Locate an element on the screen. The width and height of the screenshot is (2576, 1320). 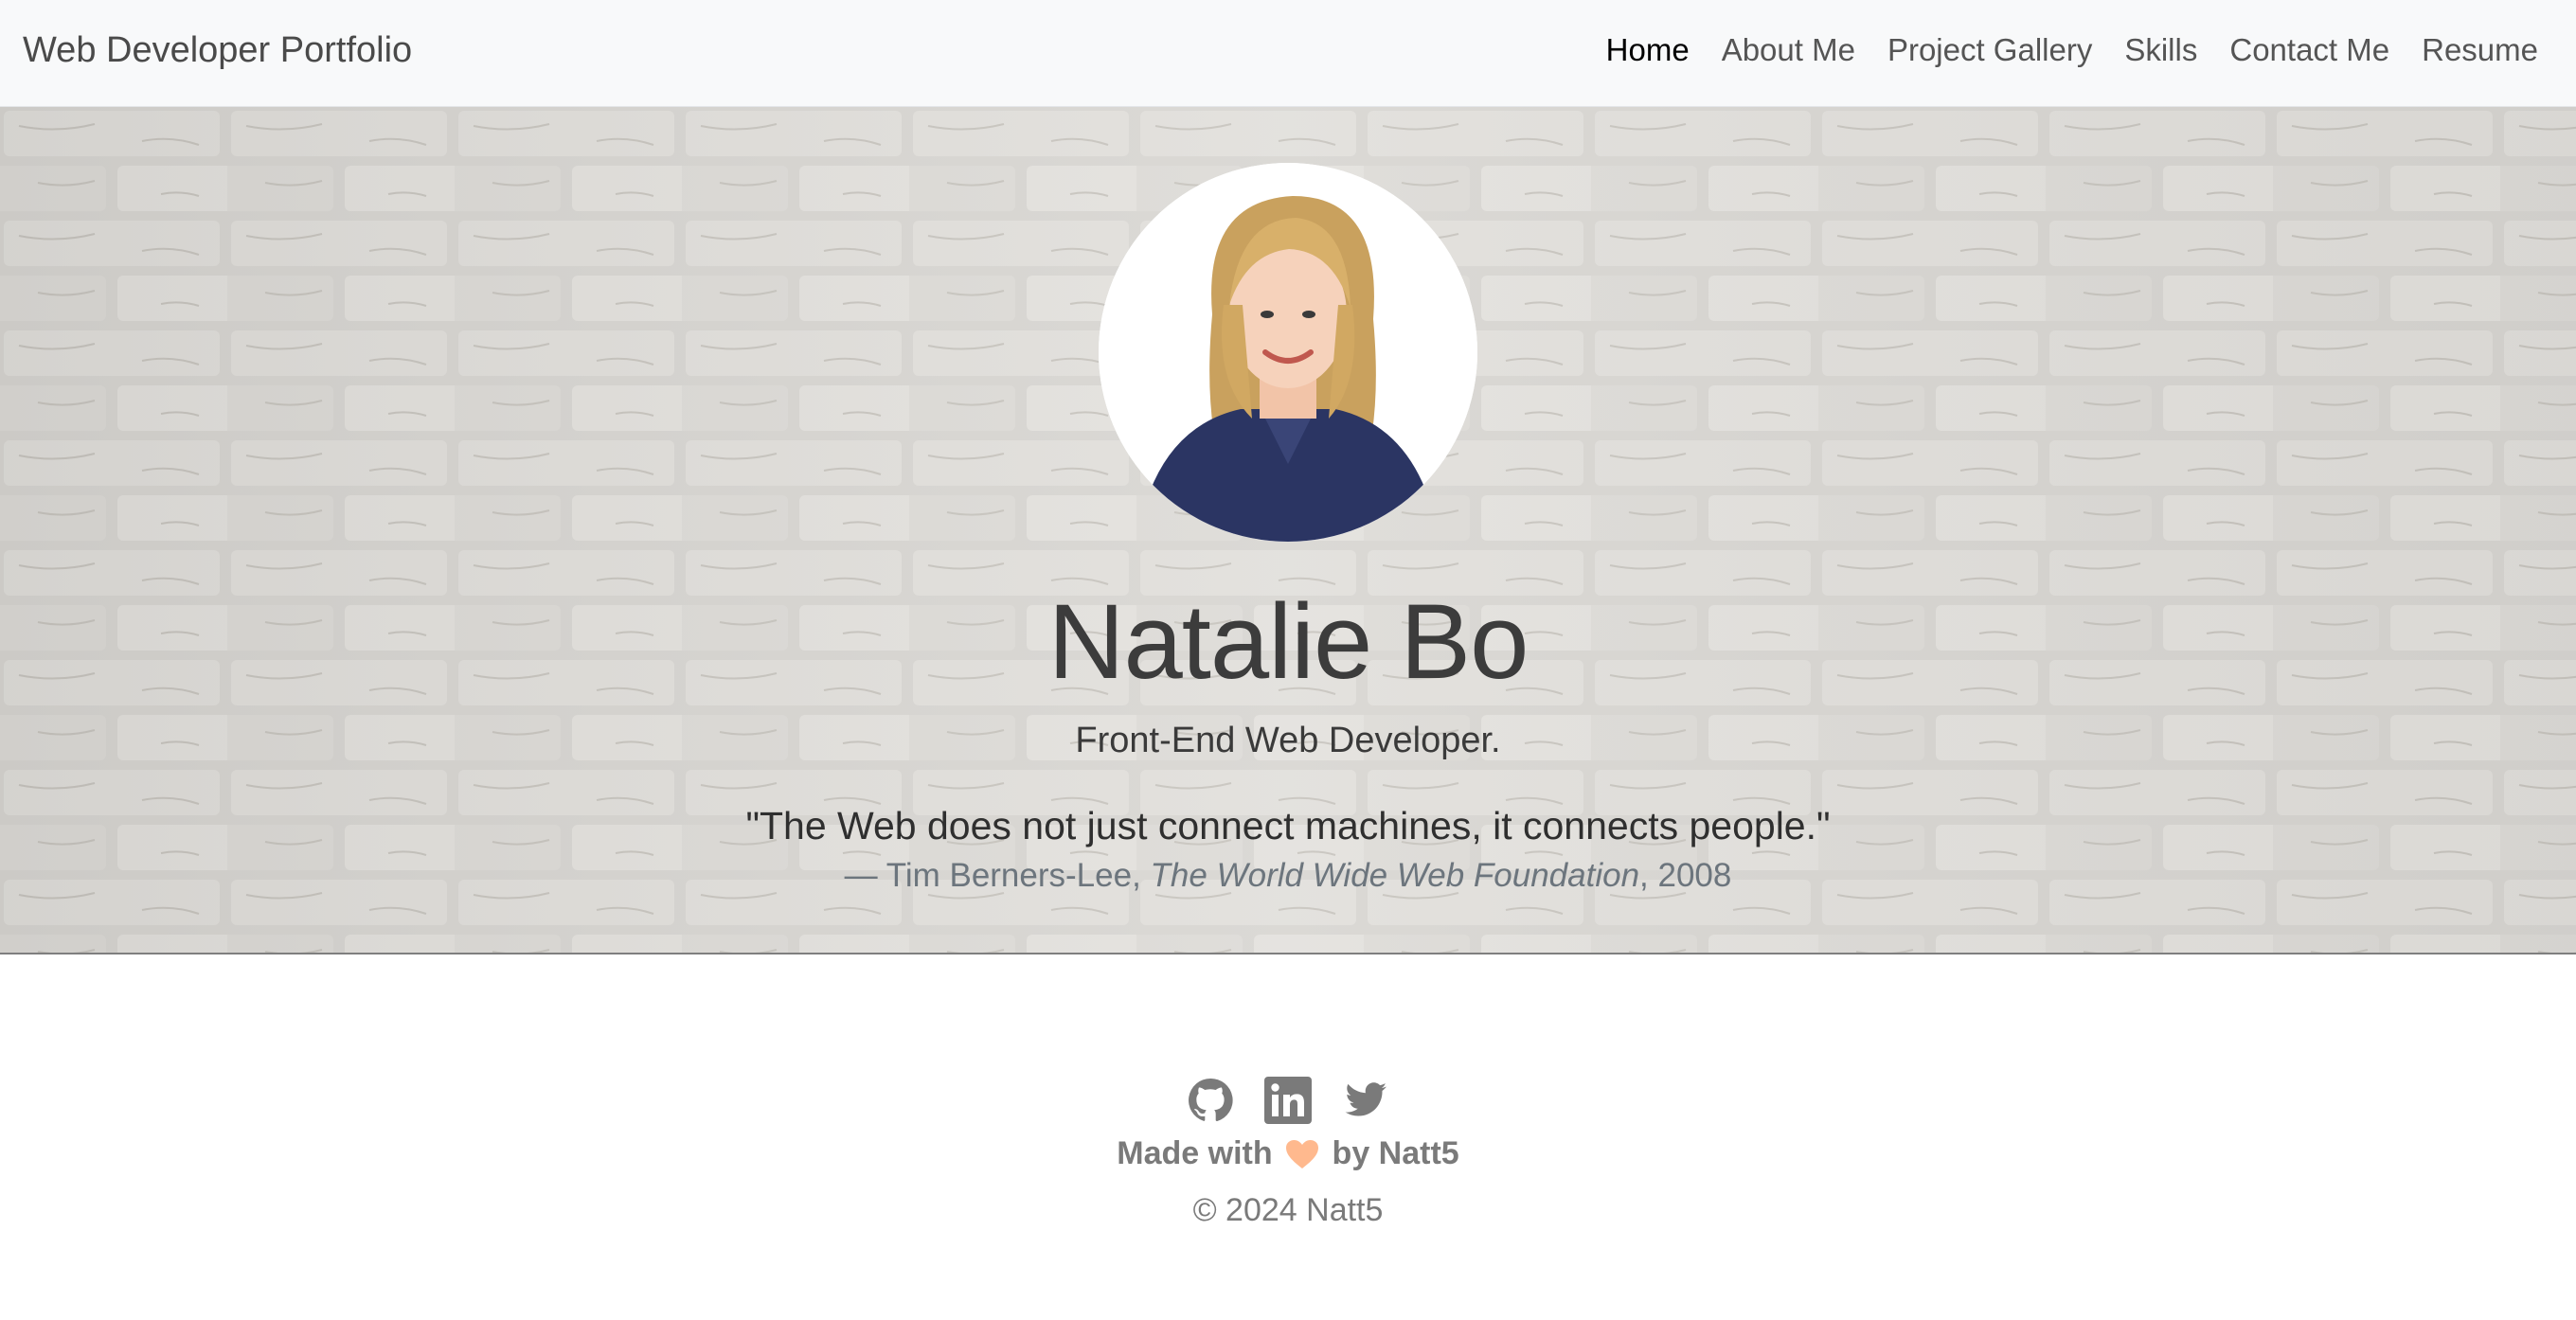
made-with-text: Made with by Natt5 is located at coordinates (1288, 1154).